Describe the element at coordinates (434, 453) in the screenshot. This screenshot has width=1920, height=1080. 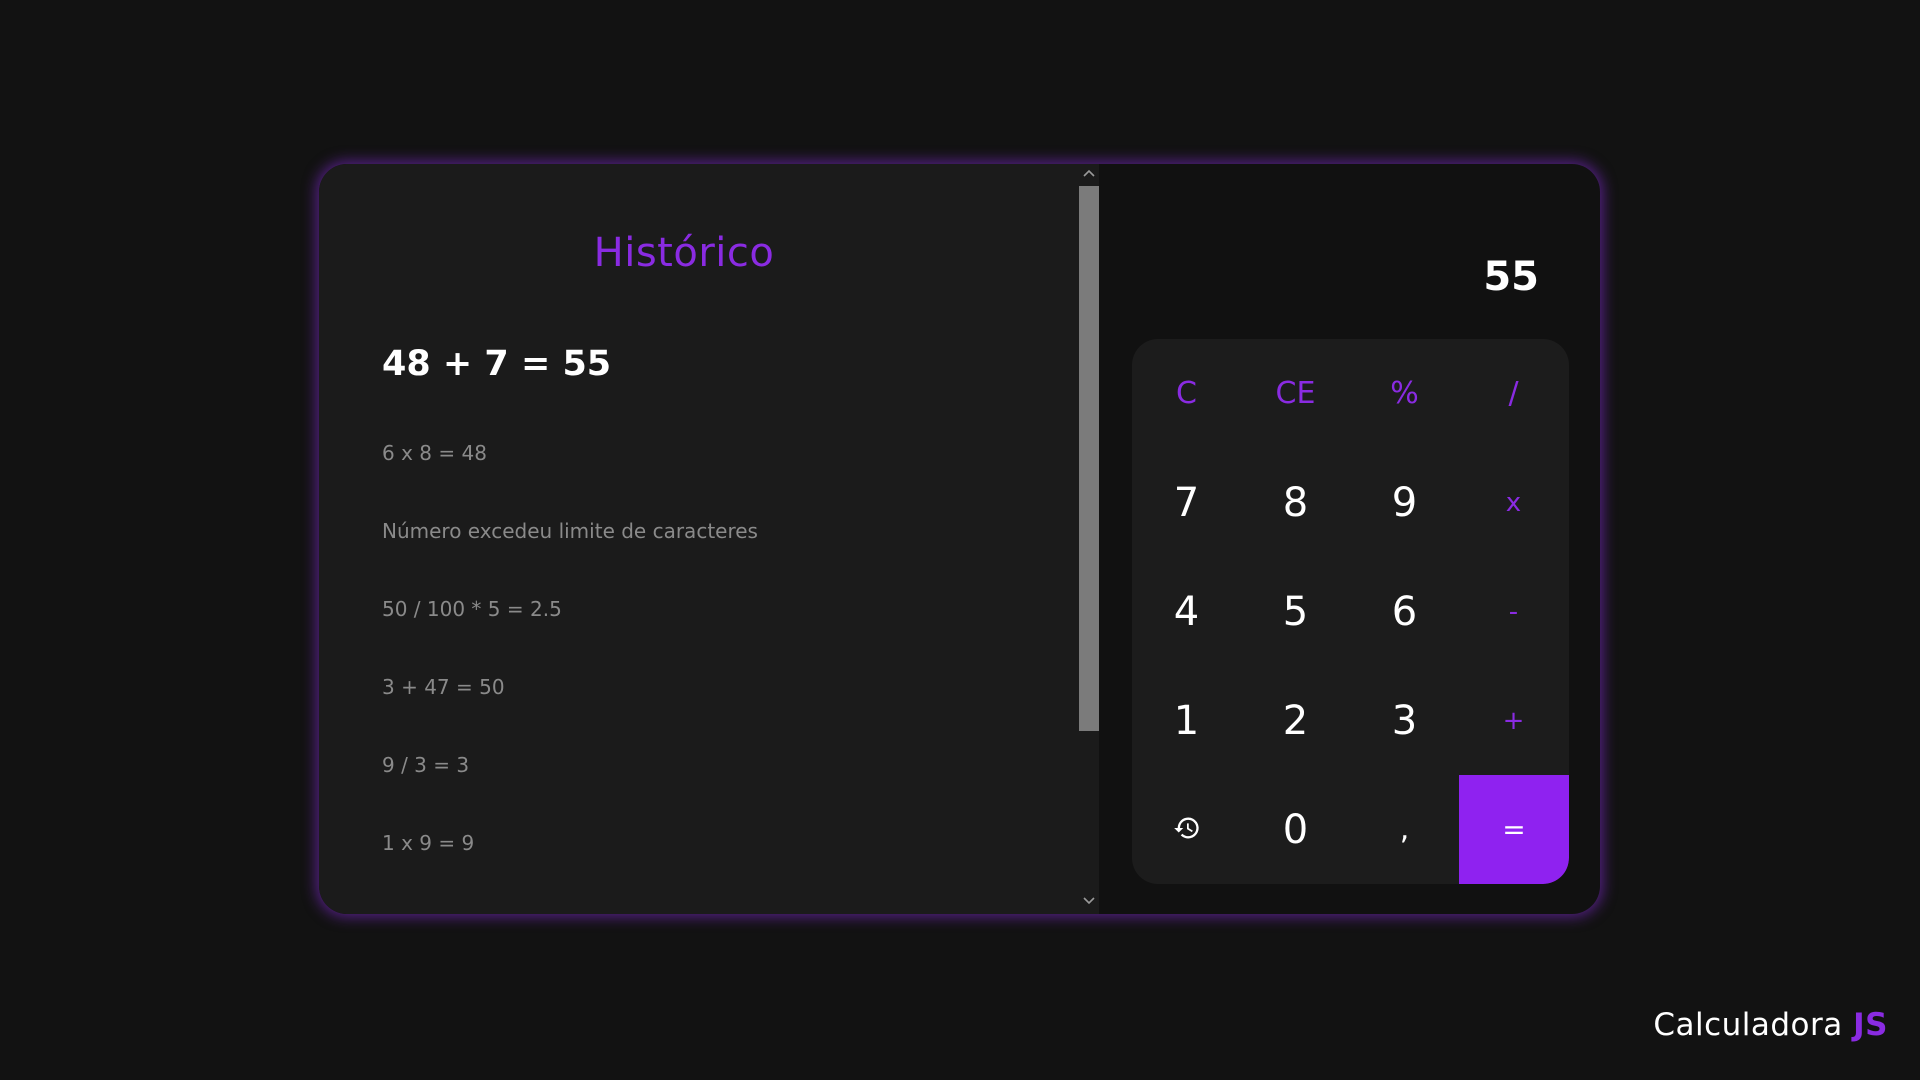
I see `history-item: 6 x 8 = 48` at that location.